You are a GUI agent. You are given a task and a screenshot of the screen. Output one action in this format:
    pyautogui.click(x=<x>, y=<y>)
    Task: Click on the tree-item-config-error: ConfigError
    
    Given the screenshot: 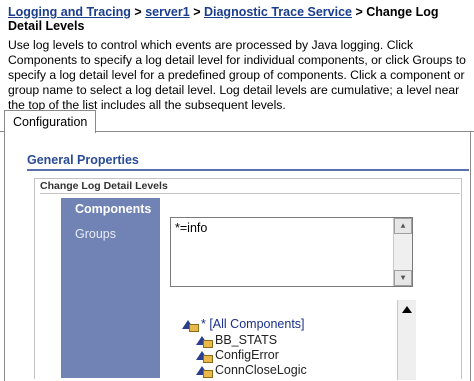 What is the action you would take?
    pyautogui.click(x=237, y=355)
    